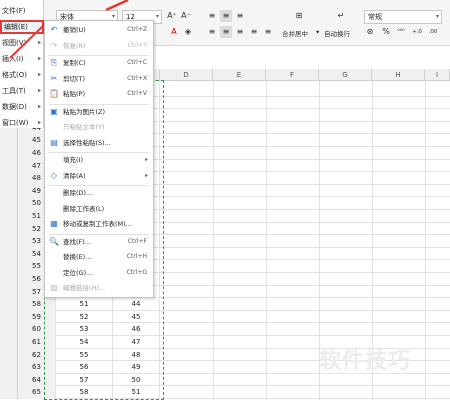 Image resolution: width=450 pixels, height=400 pixels. I want to click on table-cell: 44, so click(136, 304).